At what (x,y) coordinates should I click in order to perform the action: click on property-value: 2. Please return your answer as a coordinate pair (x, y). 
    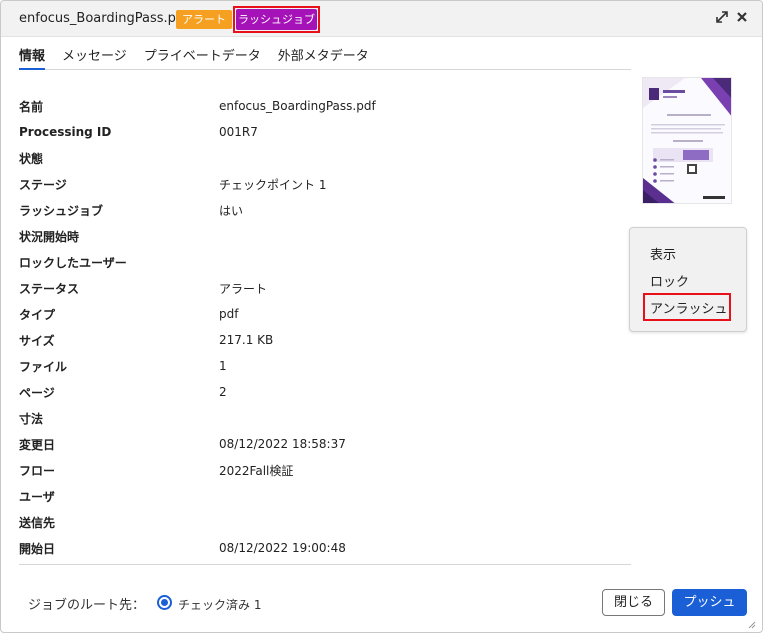
    Looking at the image, I should click on (223, 392).